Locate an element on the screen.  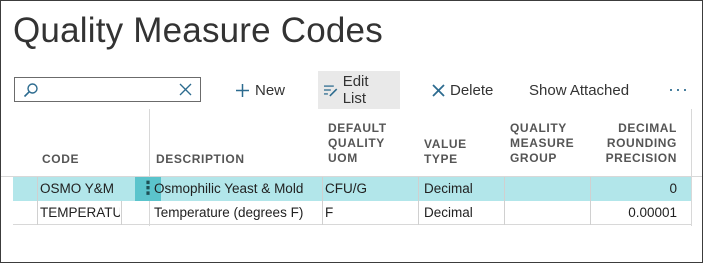
new-label: New is located at coordinates (270, 90).